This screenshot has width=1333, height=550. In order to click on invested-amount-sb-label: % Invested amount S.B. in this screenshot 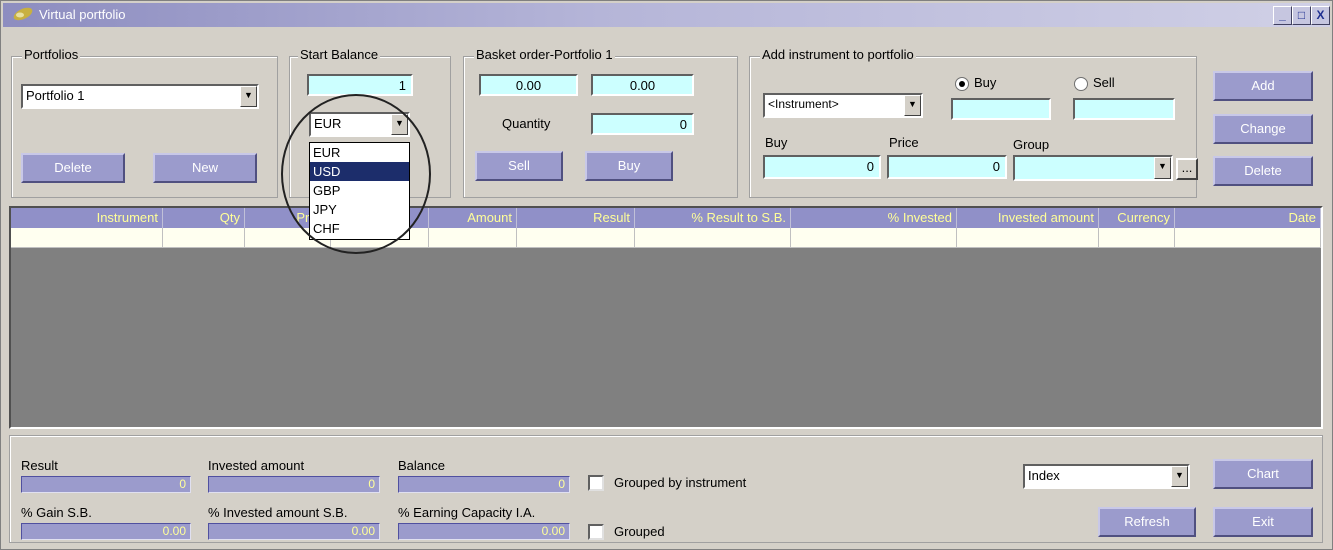, I will do `click(278, 512)`.